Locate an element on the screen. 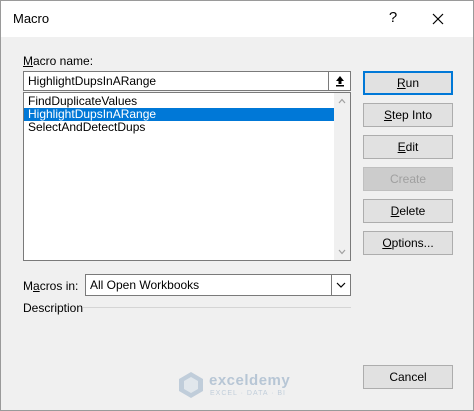 This screenshot has height=411, width=474. list-item-selectanddetectdups: SelectAndDetectDups is located at coordinates (179, 127).